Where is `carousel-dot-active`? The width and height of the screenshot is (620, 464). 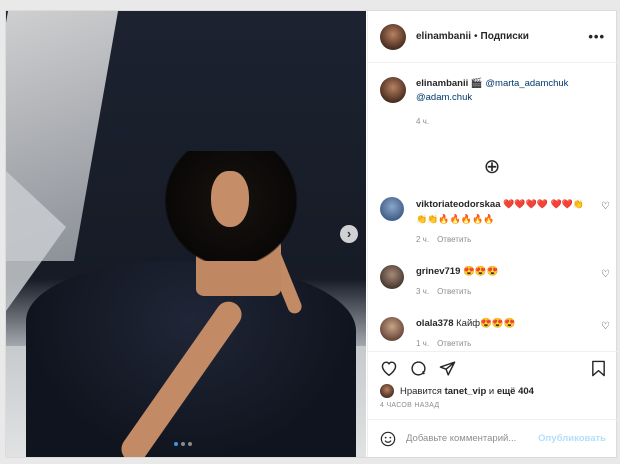 carousel-dot-active is located at coordinates (176, 444).